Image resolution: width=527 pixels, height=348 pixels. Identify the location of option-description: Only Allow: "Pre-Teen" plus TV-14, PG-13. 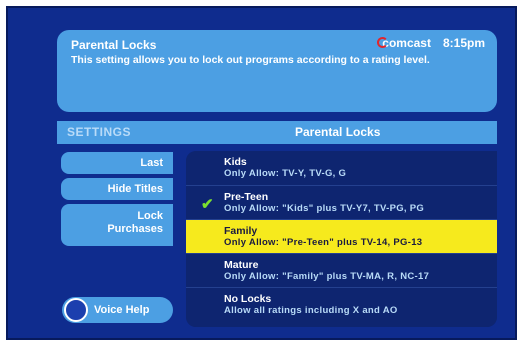
(323, 242).